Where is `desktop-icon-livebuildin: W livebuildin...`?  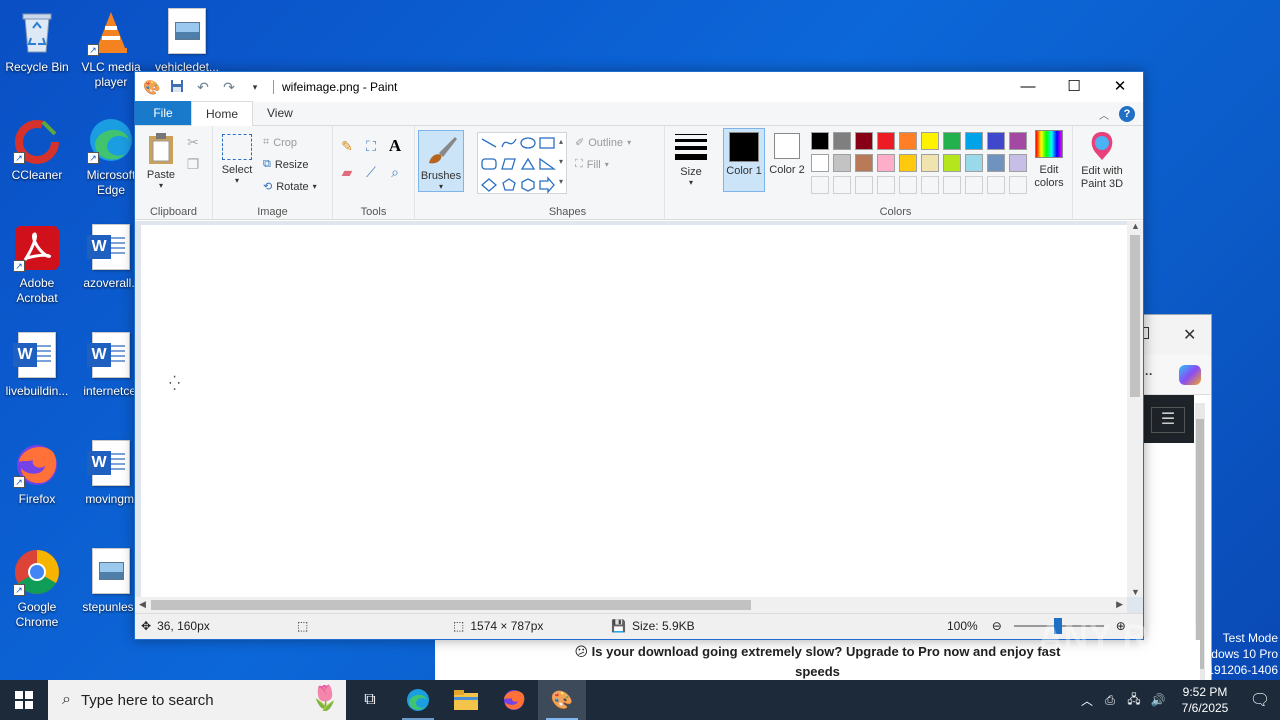
desktop-icon-livebuildin: W livebuildin... is located at coordinates (37, 365).